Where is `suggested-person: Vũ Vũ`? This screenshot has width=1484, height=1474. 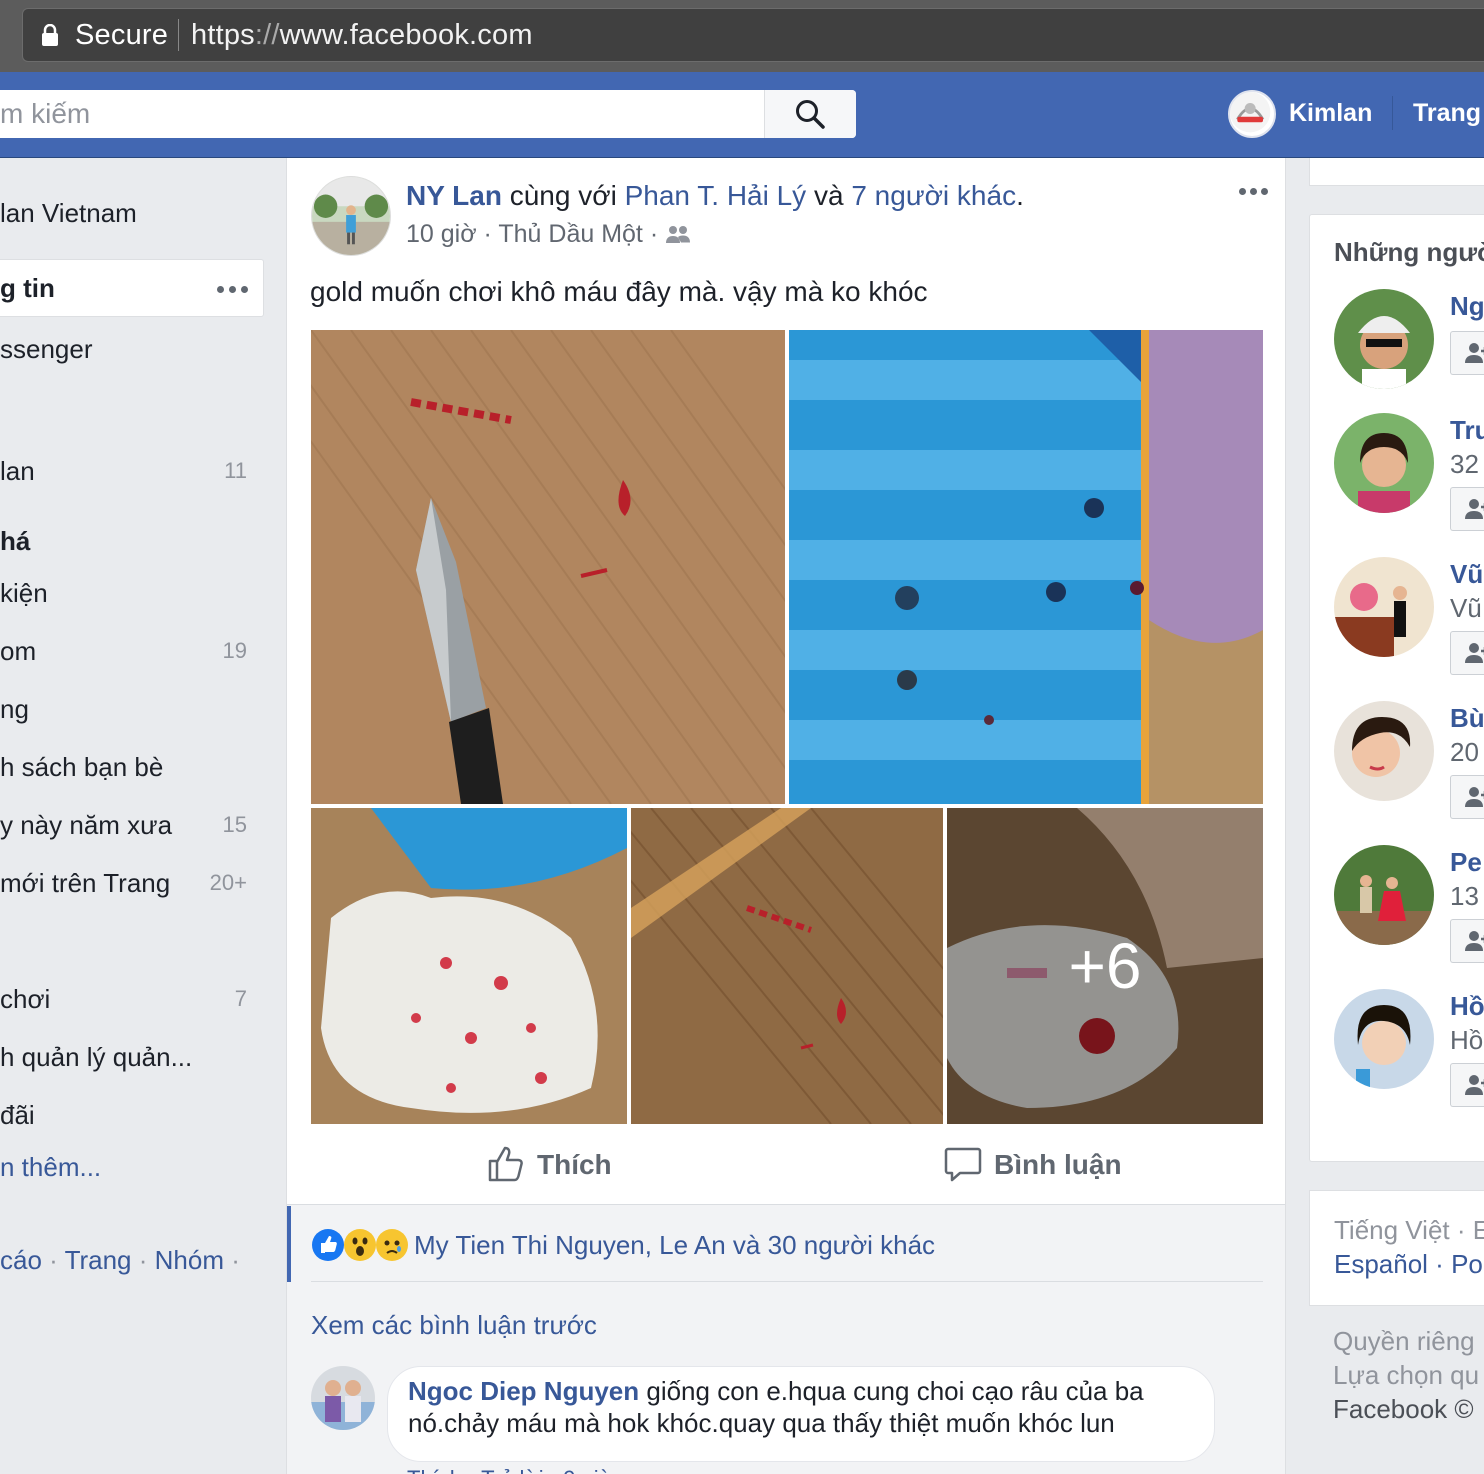
suggested-person: Vũ Vũ is located at coordinates (1409, 616).